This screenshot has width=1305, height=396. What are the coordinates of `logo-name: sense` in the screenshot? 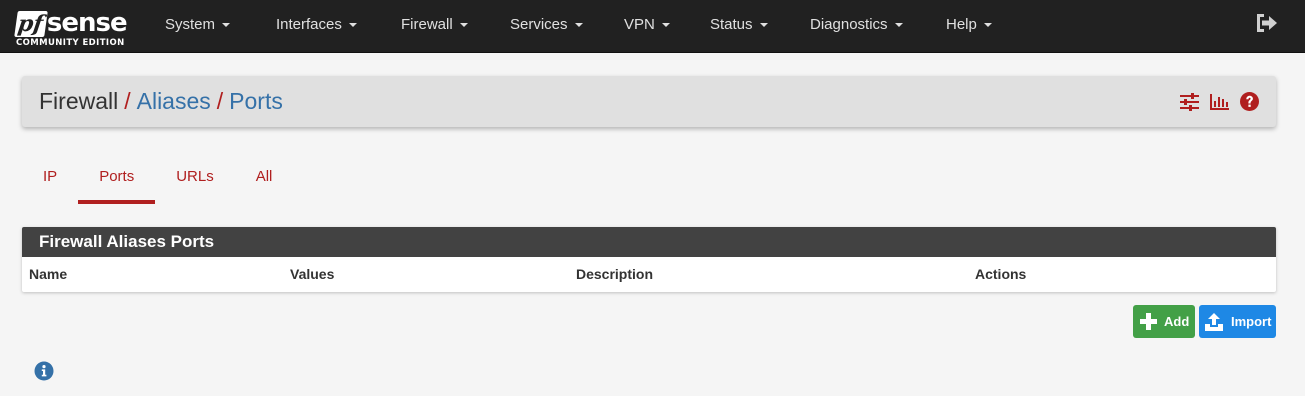 It's located at (87, 23).